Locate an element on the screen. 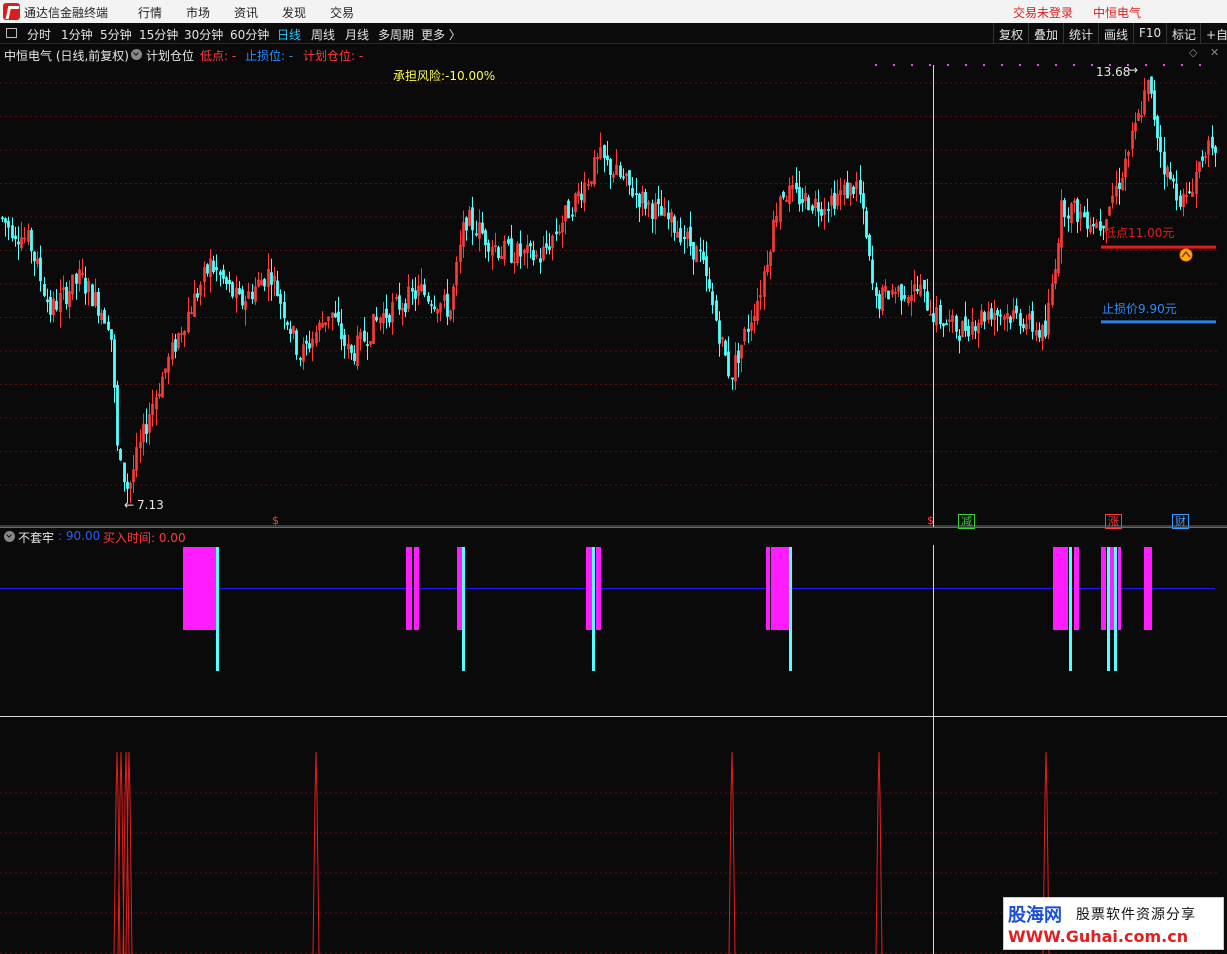 The width and height of the screenshot is (1227, 954). period-1min: 1分钟 is located at coordinates (77, 34).